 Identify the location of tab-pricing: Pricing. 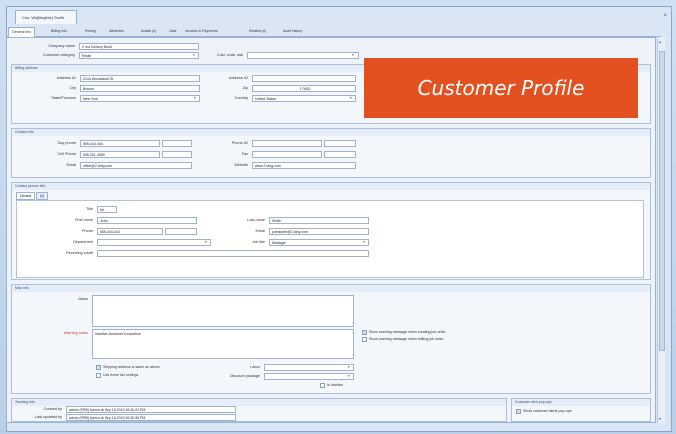
(90, 32).